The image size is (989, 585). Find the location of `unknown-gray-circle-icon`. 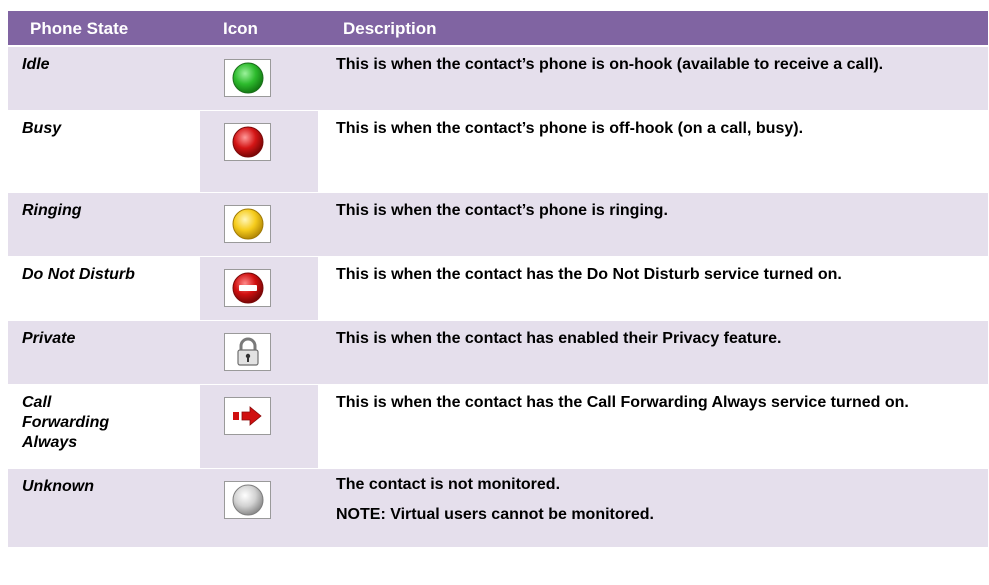

unknown-gray-circle-icon is located at coordinates (247, 500).